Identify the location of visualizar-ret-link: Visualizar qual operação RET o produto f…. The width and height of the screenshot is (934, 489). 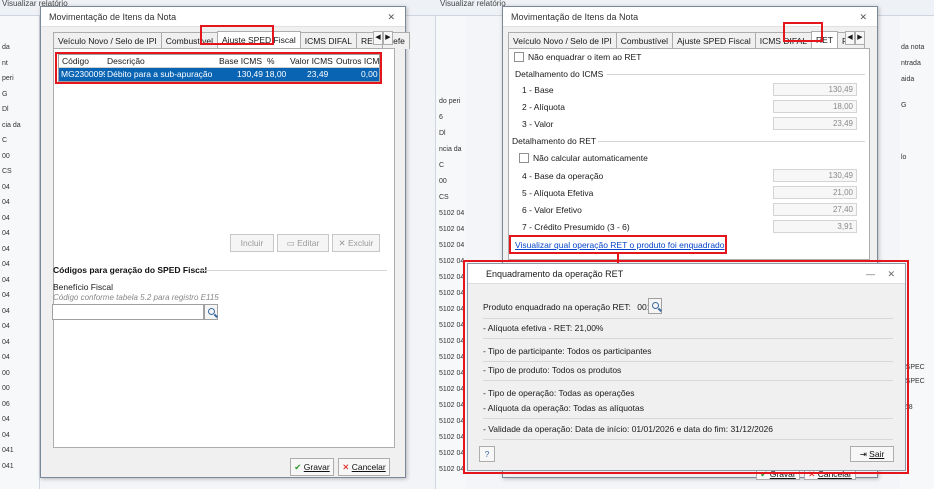
(620, 245).